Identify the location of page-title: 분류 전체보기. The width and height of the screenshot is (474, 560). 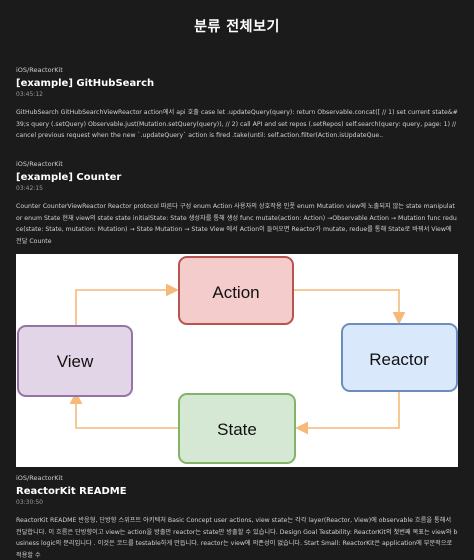
(237, 27).